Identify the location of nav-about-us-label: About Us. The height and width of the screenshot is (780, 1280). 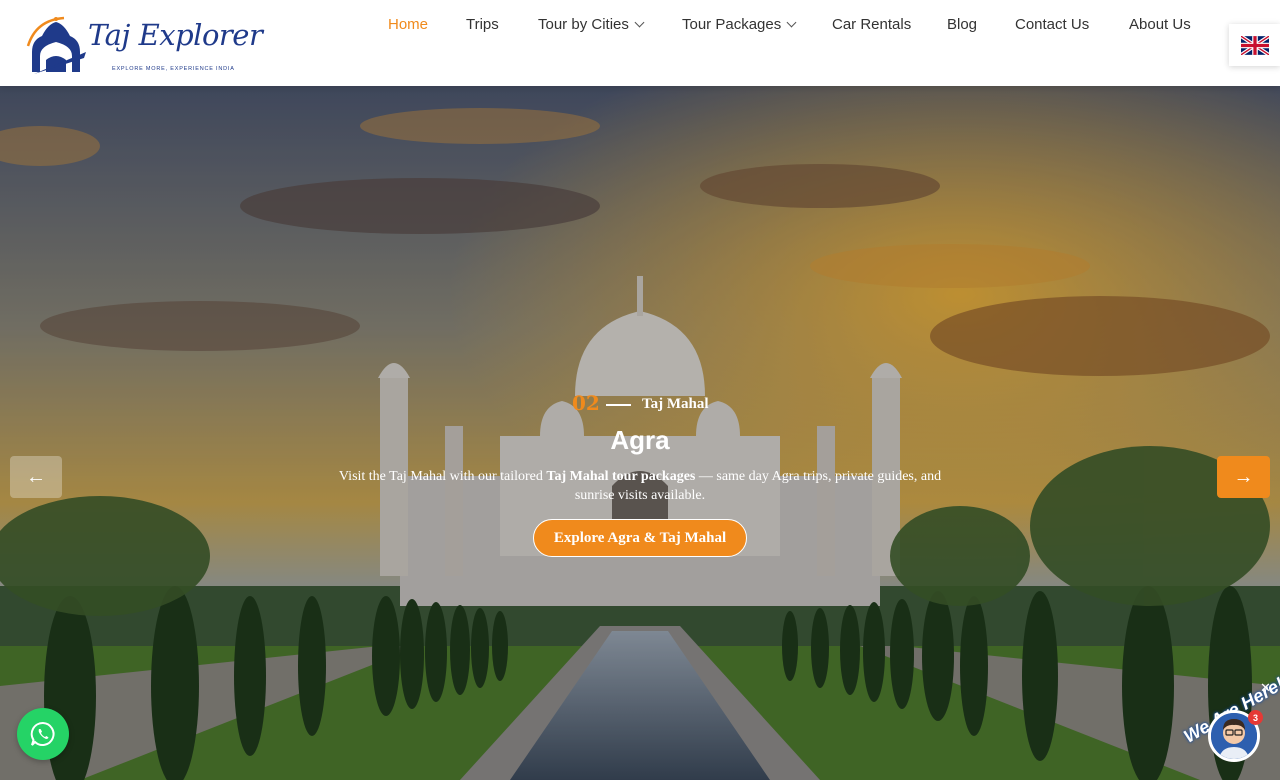
(1160, 24).